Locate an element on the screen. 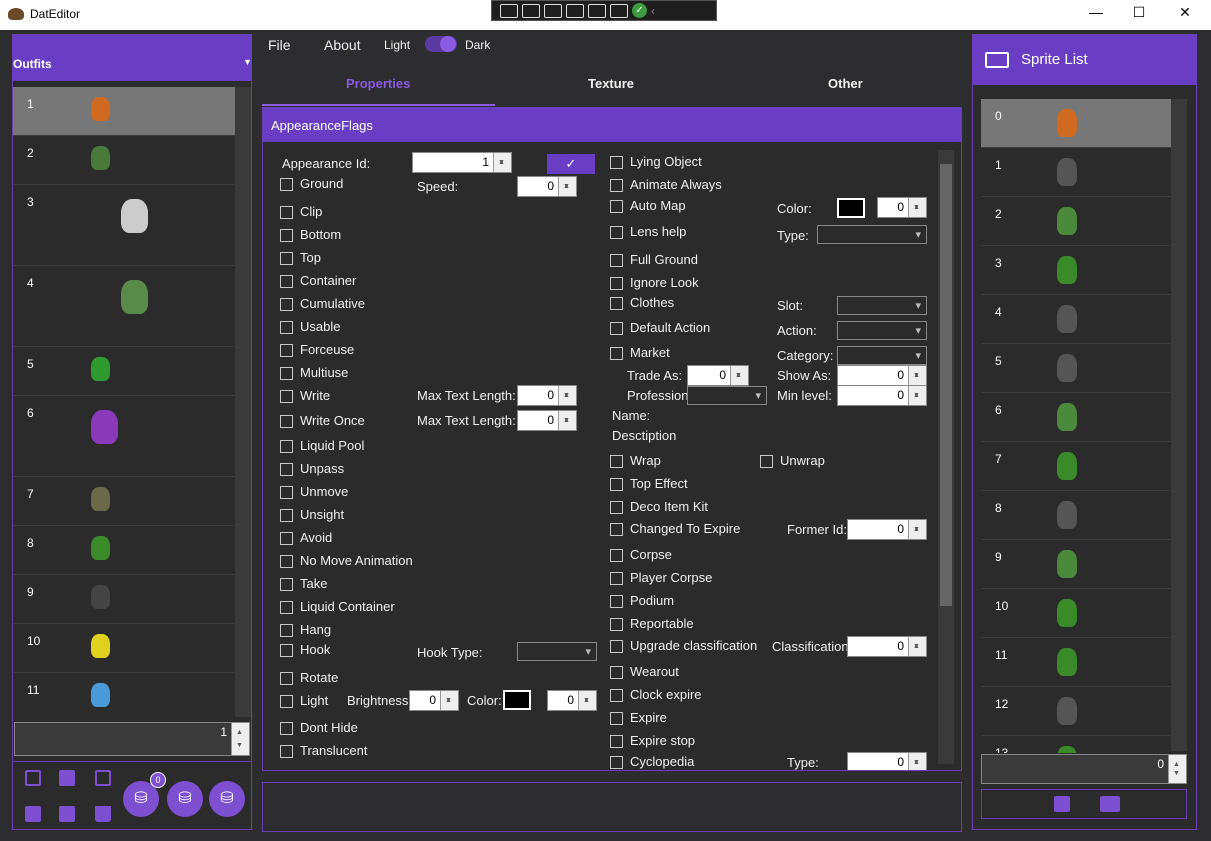  video-icon is located at coordinates (531, 10).